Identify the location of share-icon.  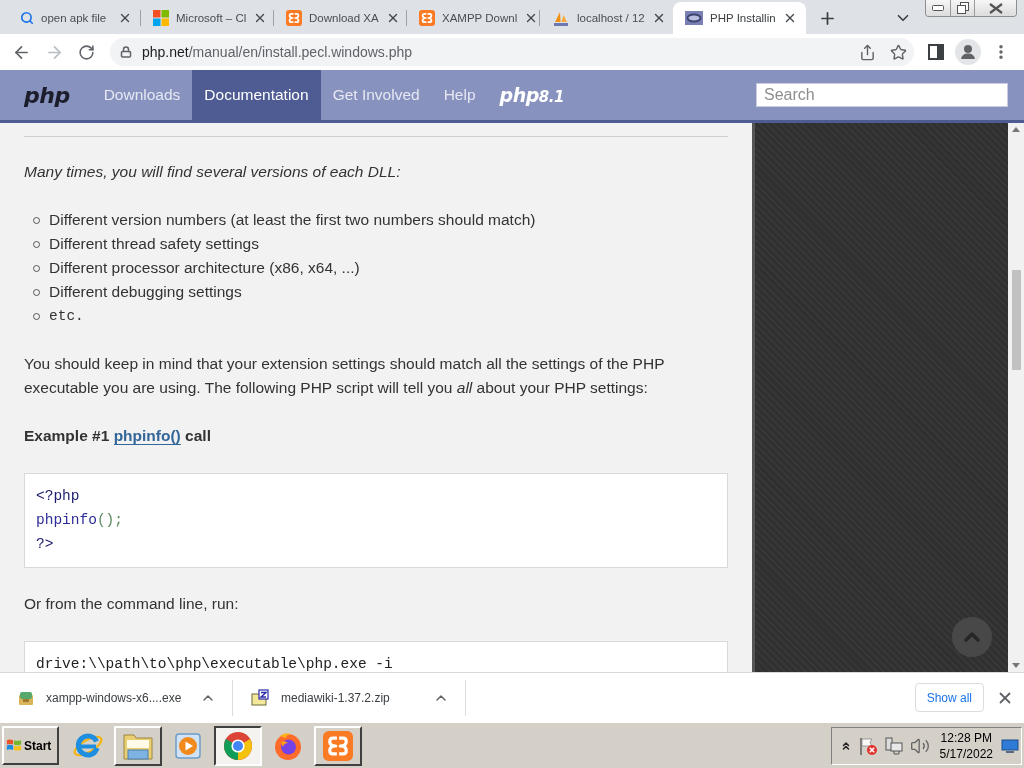
(867, 52).